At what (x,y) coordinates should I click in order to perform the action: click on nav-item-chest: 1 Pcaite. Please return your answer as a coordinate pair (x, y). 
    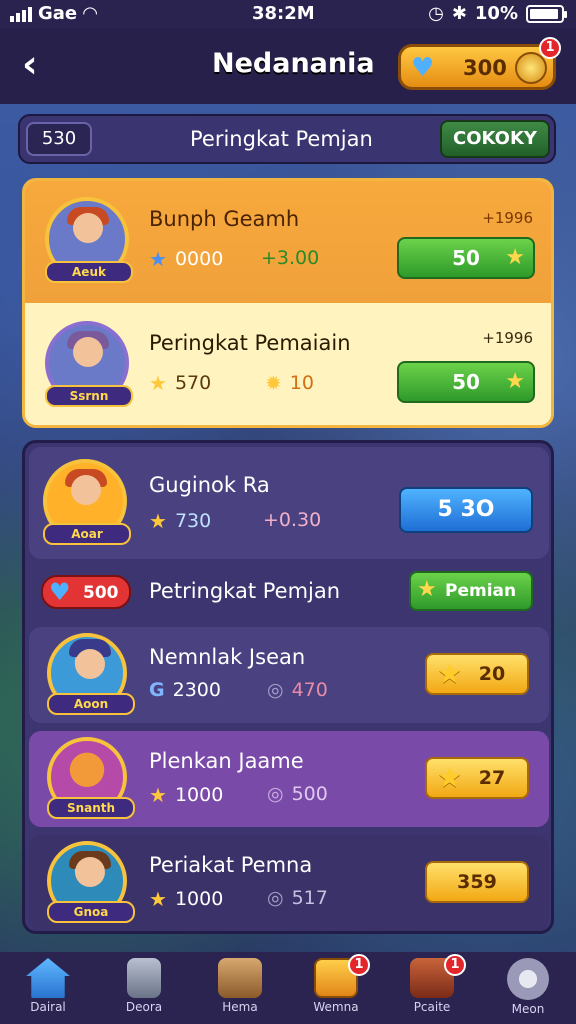
    Looking at the image, I should click on (432, 988).